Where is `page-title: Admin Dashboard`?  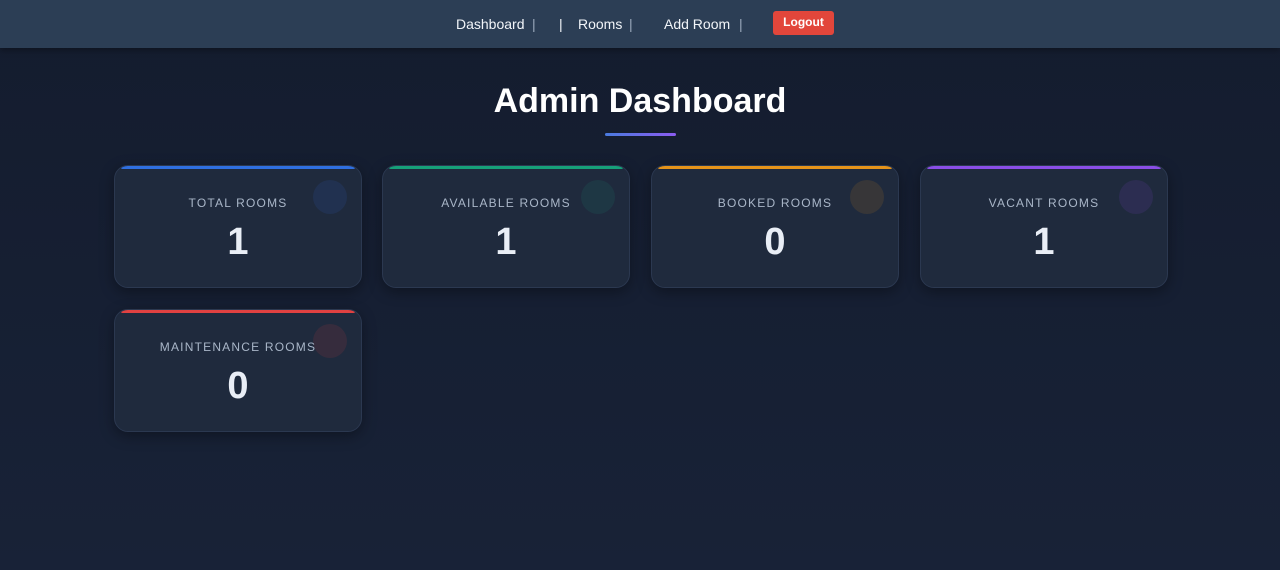 page-title: Admin Dashboard is located at coordinates (640, 101).